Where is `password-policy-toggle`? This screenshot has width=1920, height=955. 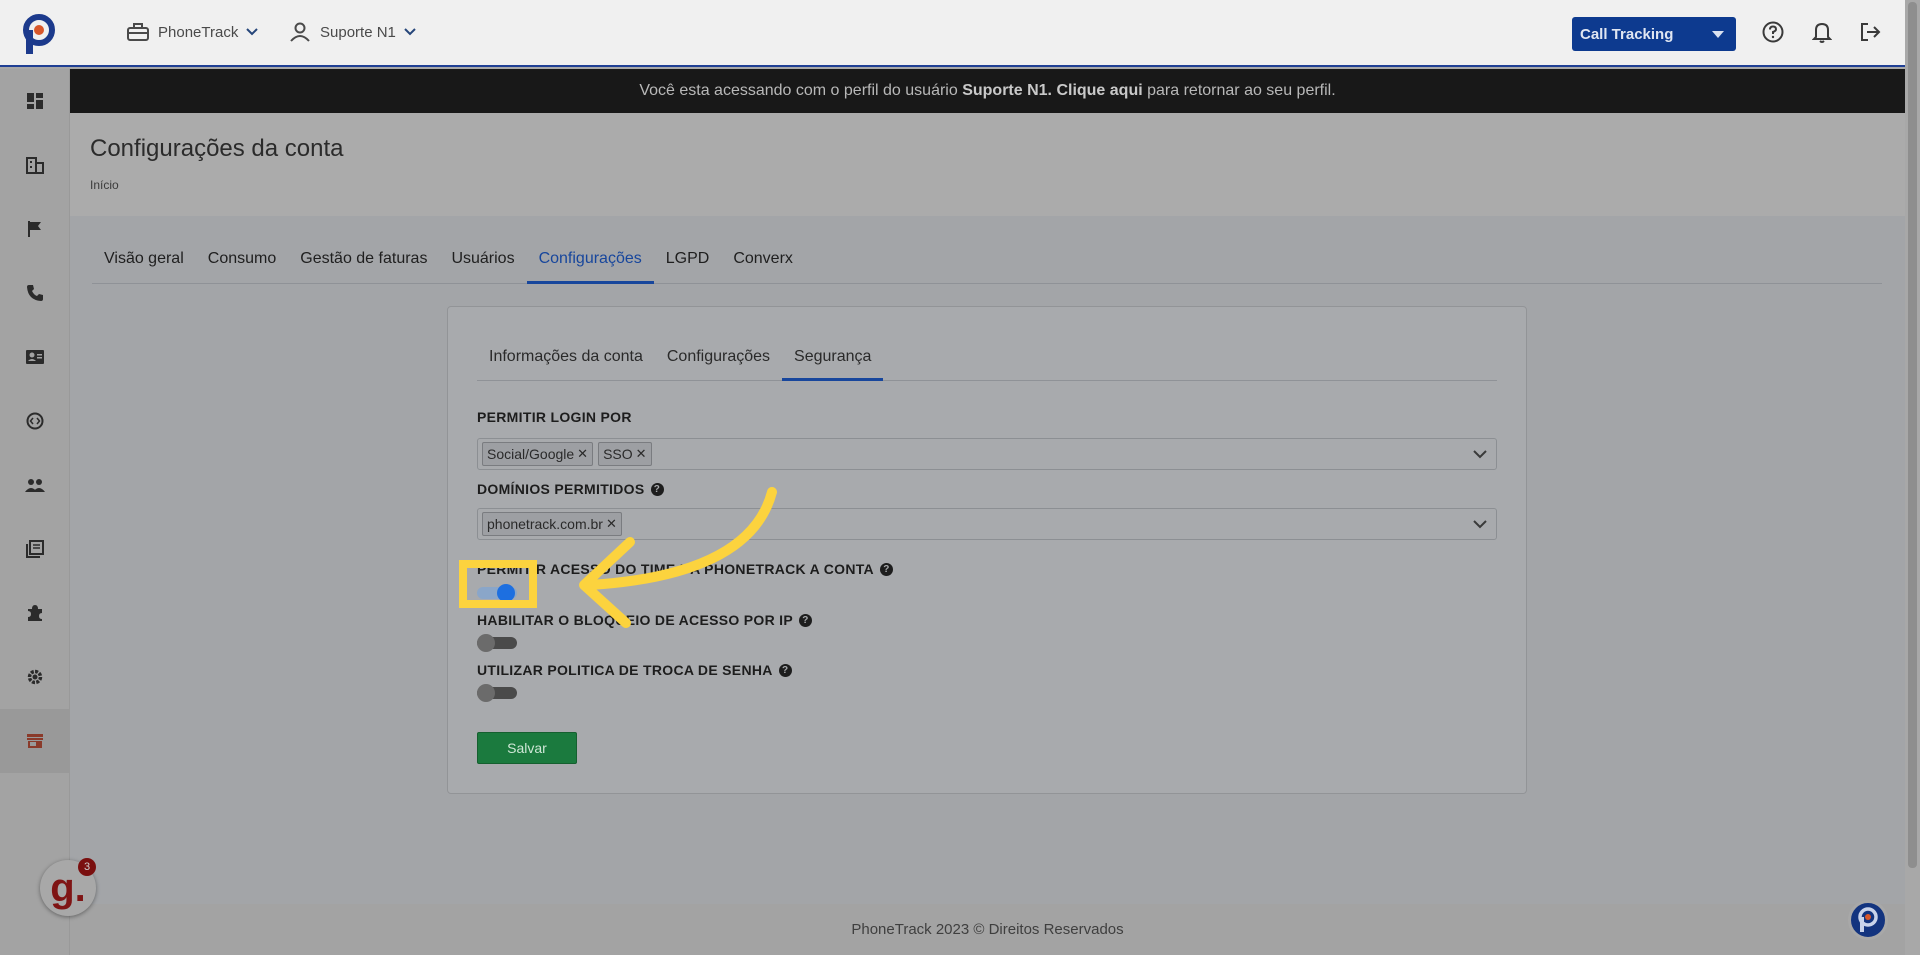 password-policy-toggle is located at coordinates (497, 693).